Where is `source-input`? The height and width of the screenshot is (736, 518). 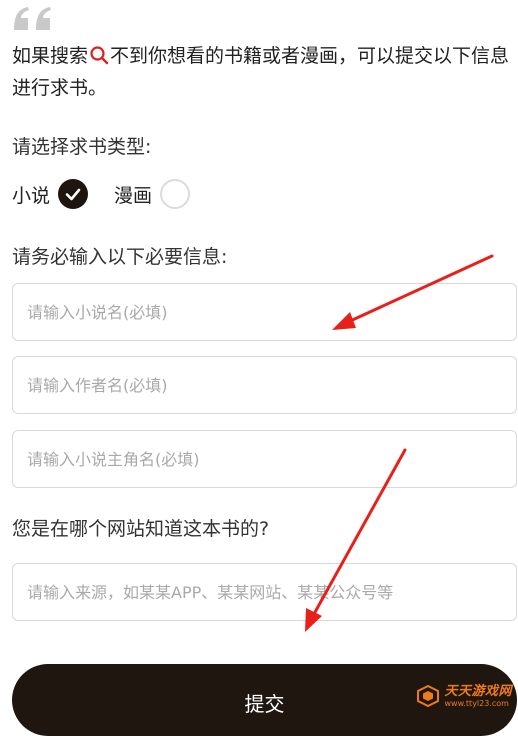 source-input is located at coordinates (264, 592).